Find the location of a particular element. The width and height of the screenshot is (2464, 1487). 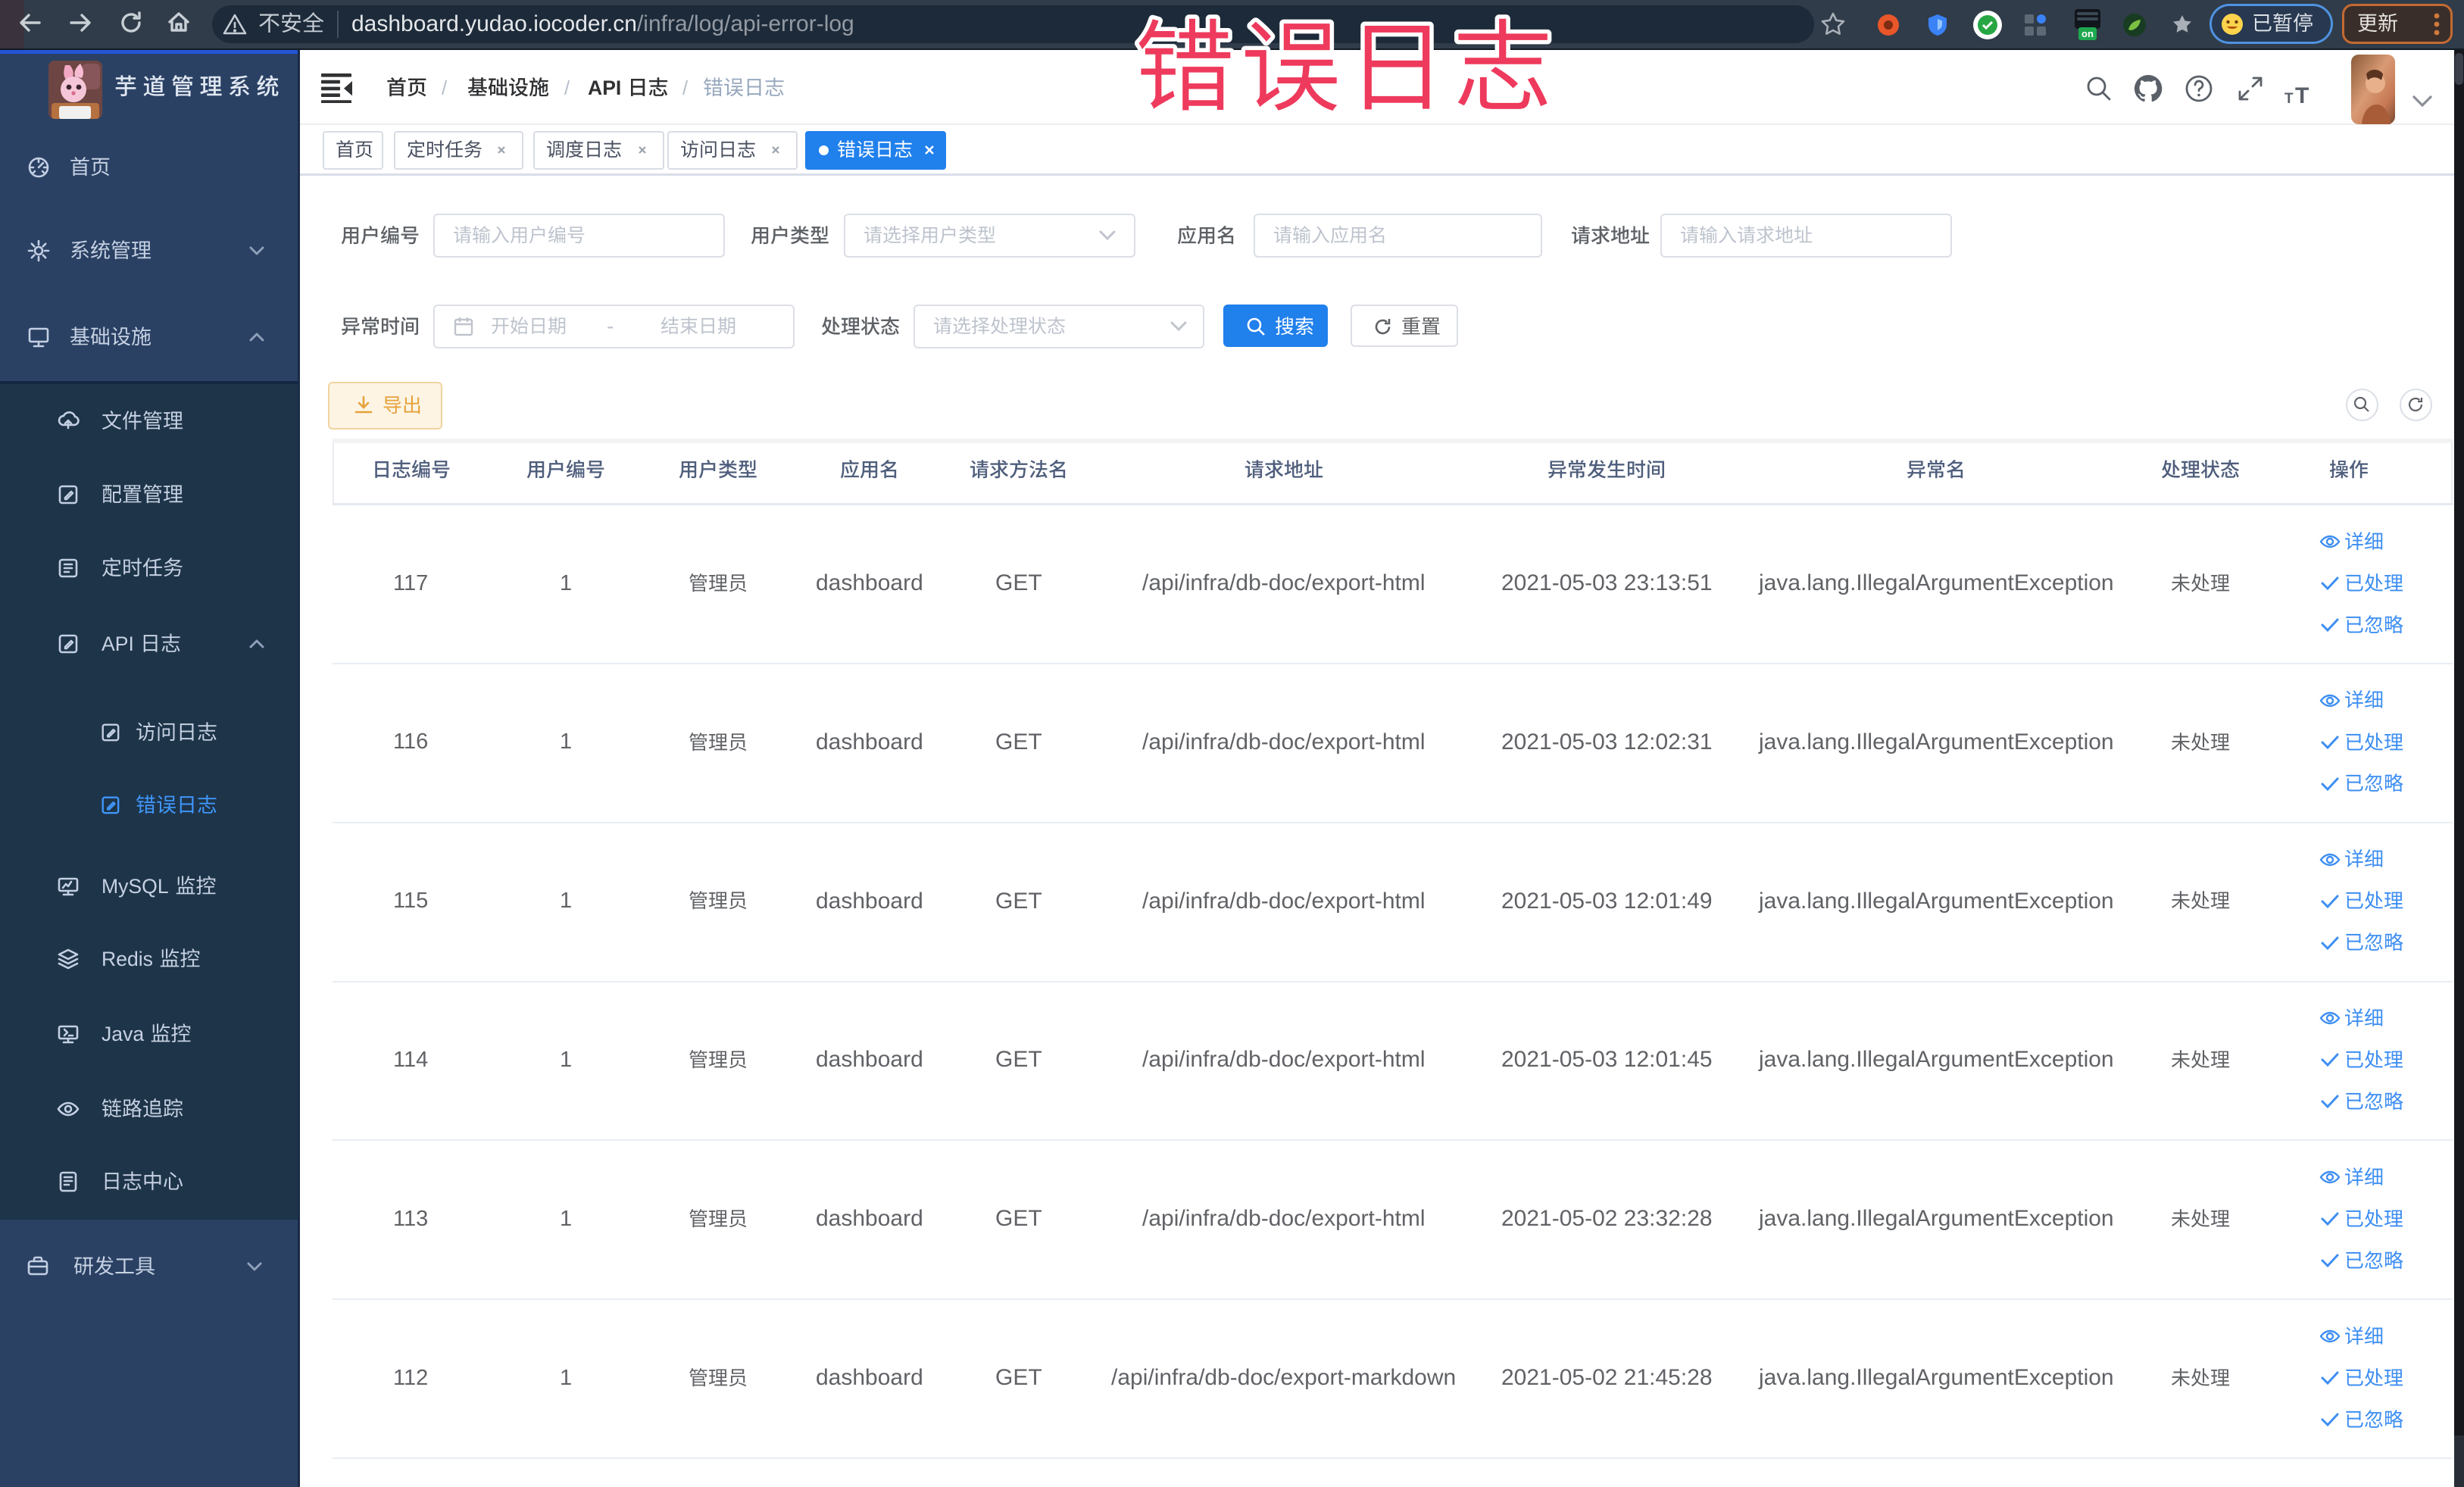

svg-text: MySQL is located at coordinates (135, 886).